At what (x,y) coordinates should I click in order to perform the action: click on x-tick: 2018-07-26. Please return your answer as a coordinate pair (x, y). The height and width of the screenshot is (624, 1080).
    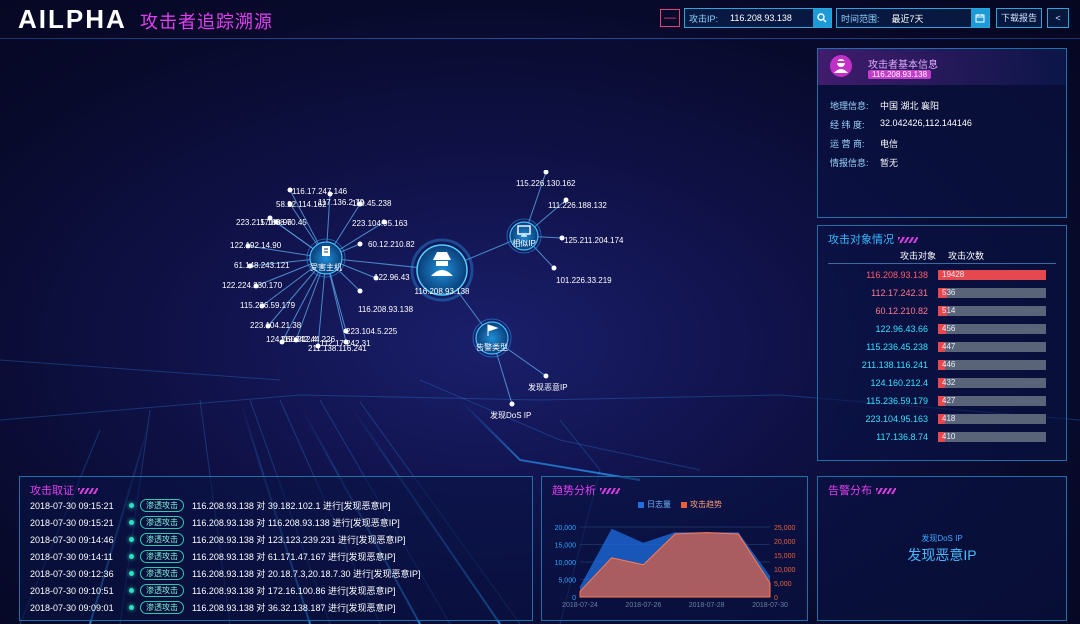
    Looking at the image, I should click on (643, 605).